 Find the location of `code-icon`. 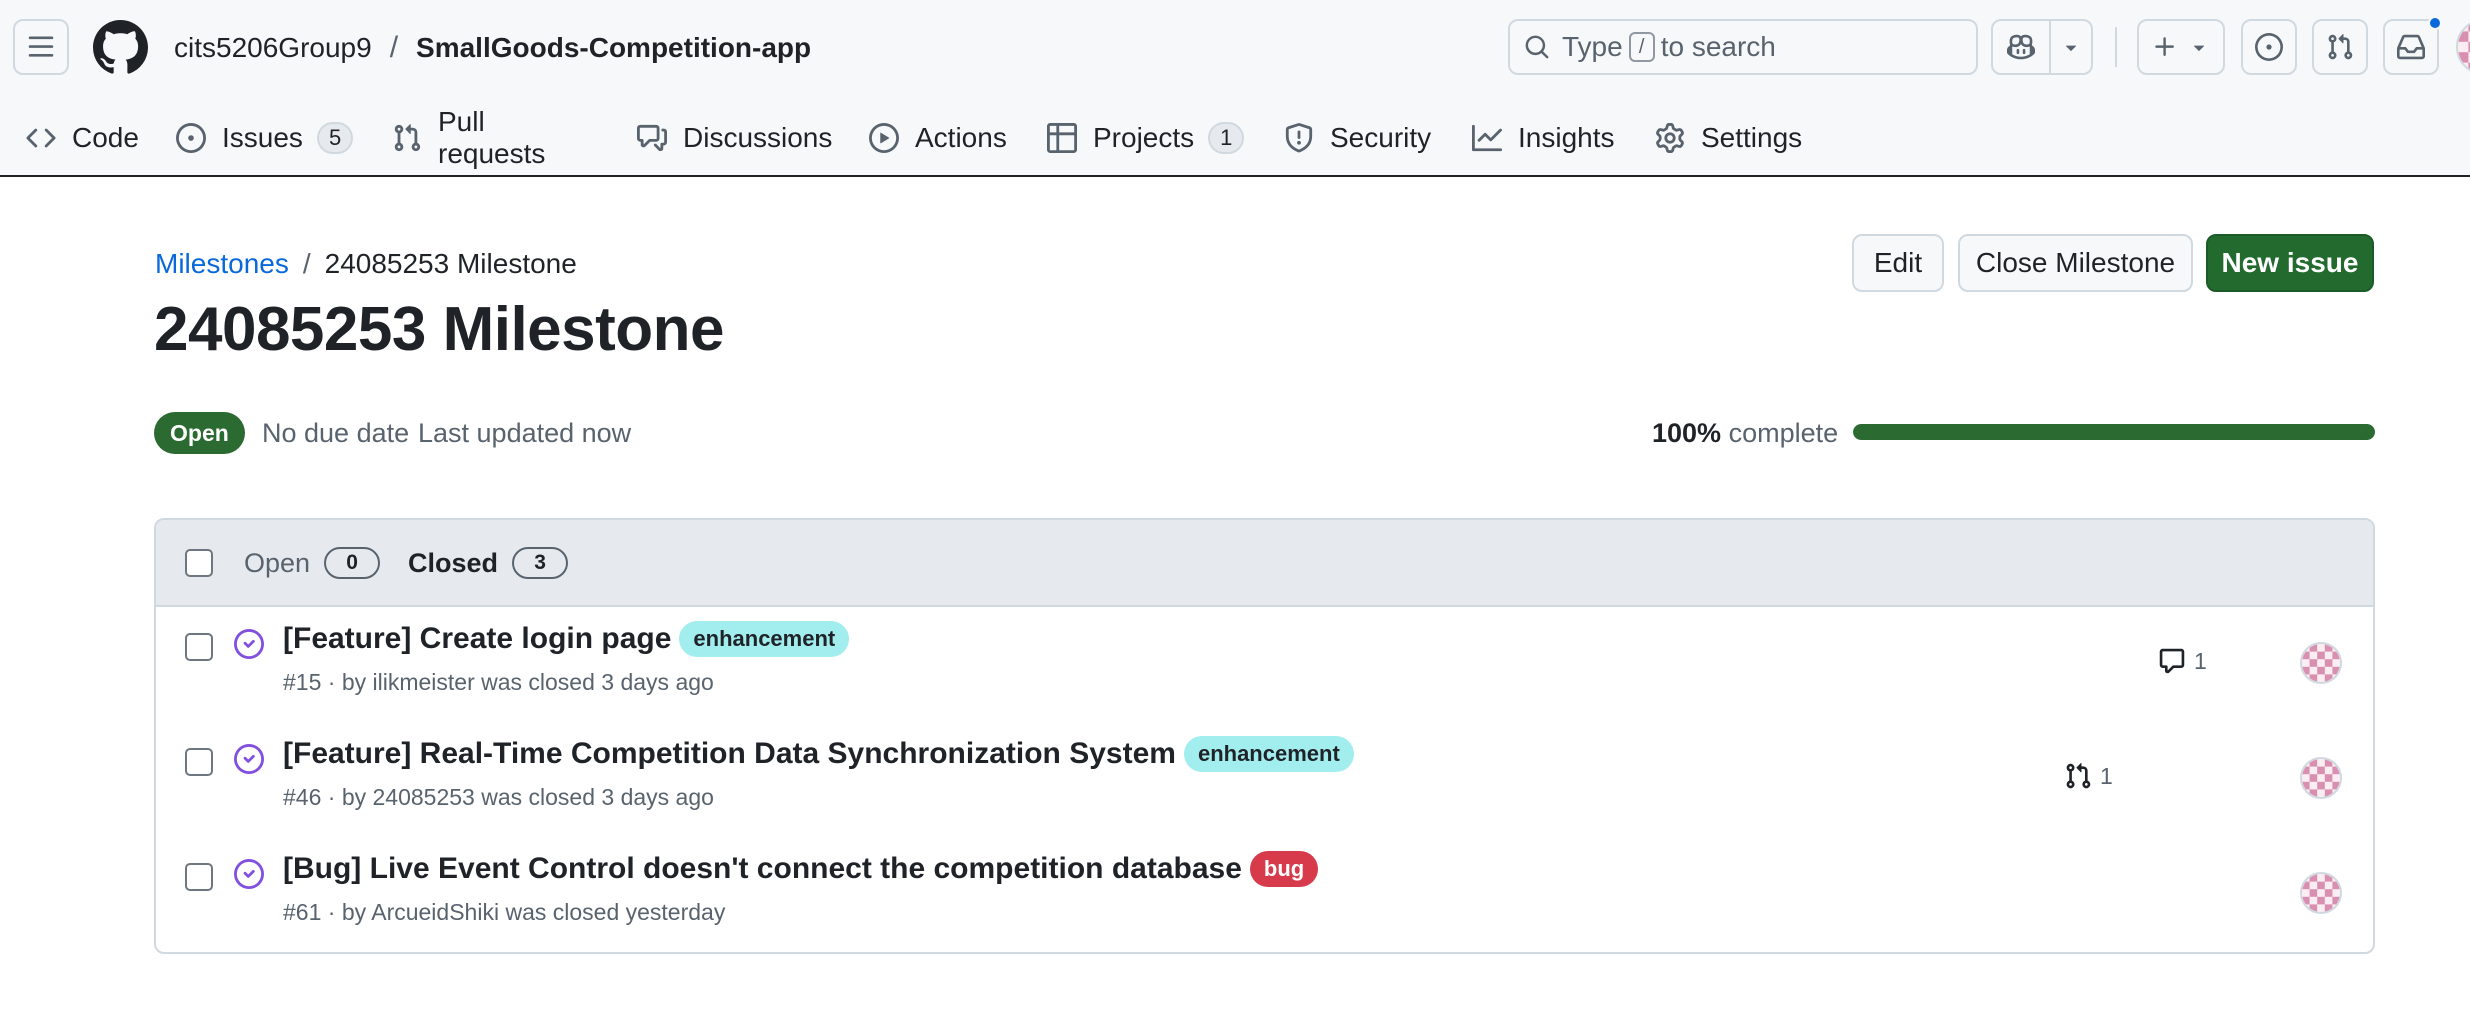

code-icon is located at coordinates (49, 138).